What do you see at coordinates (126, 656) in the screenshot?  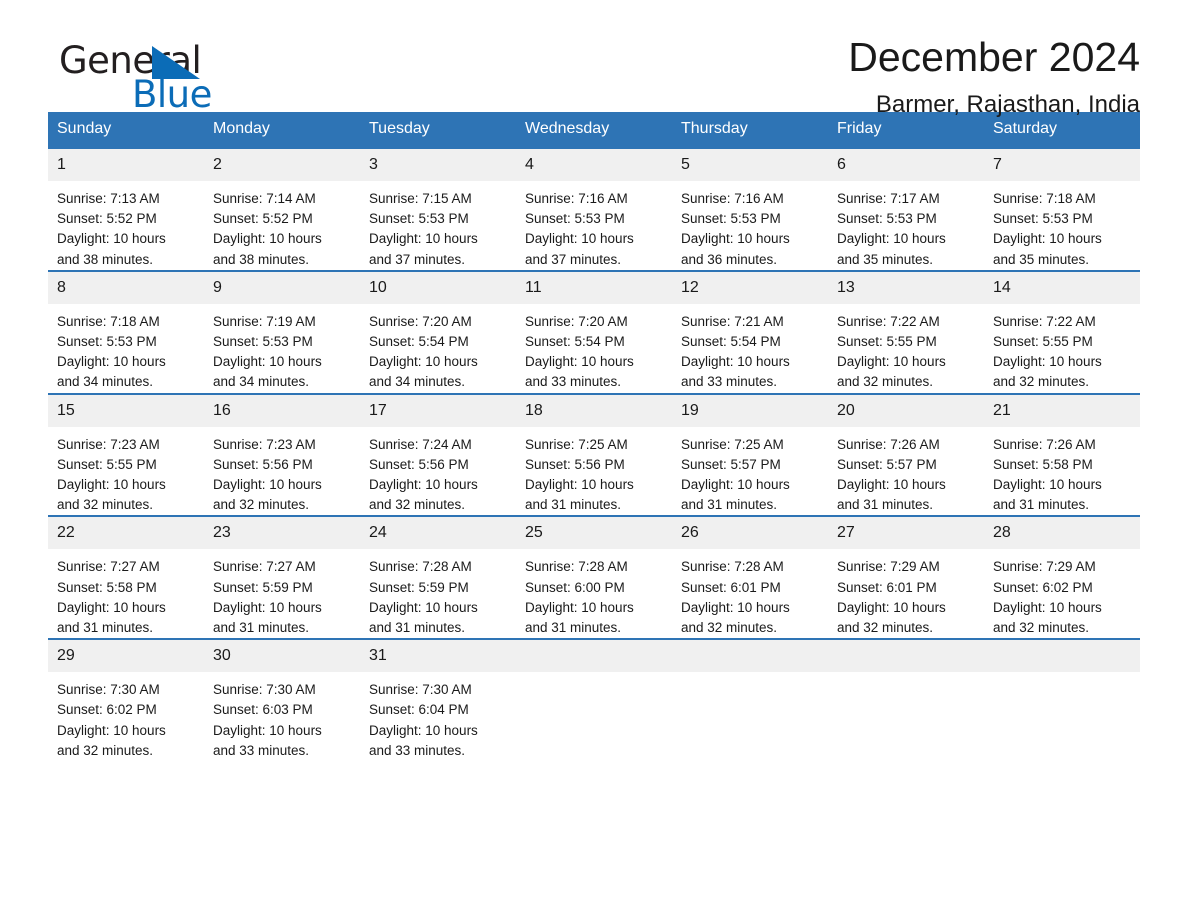 I see `day-number: 29` at bounding box center [126, 656].